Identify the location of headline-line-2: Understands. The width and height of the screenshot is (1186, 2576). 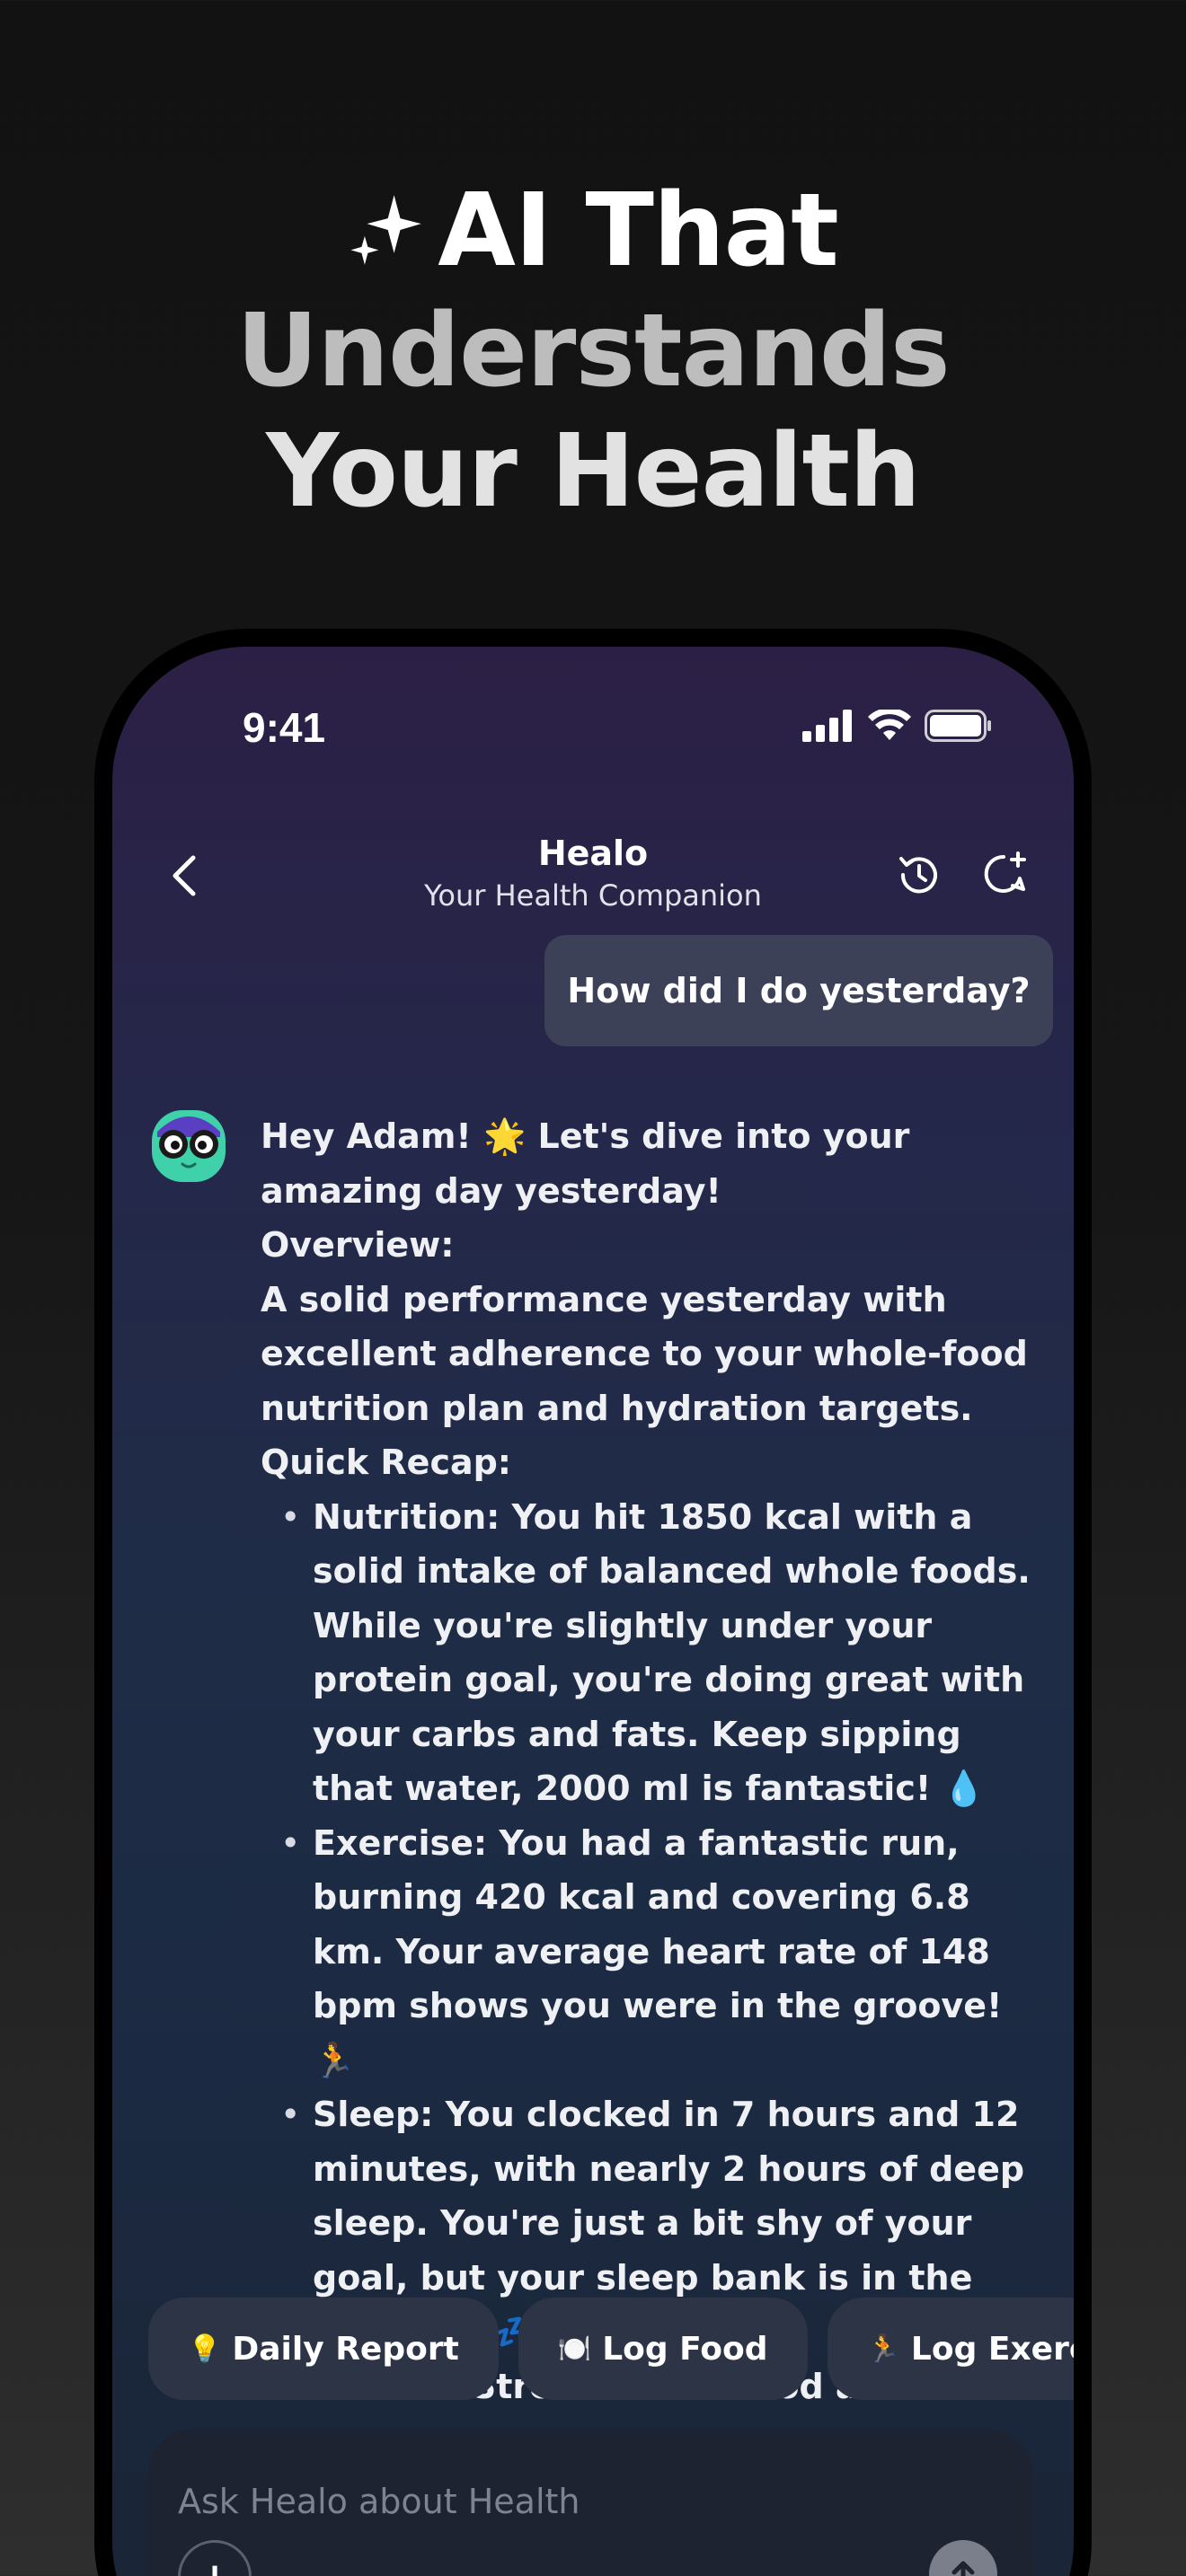
(593, 351).